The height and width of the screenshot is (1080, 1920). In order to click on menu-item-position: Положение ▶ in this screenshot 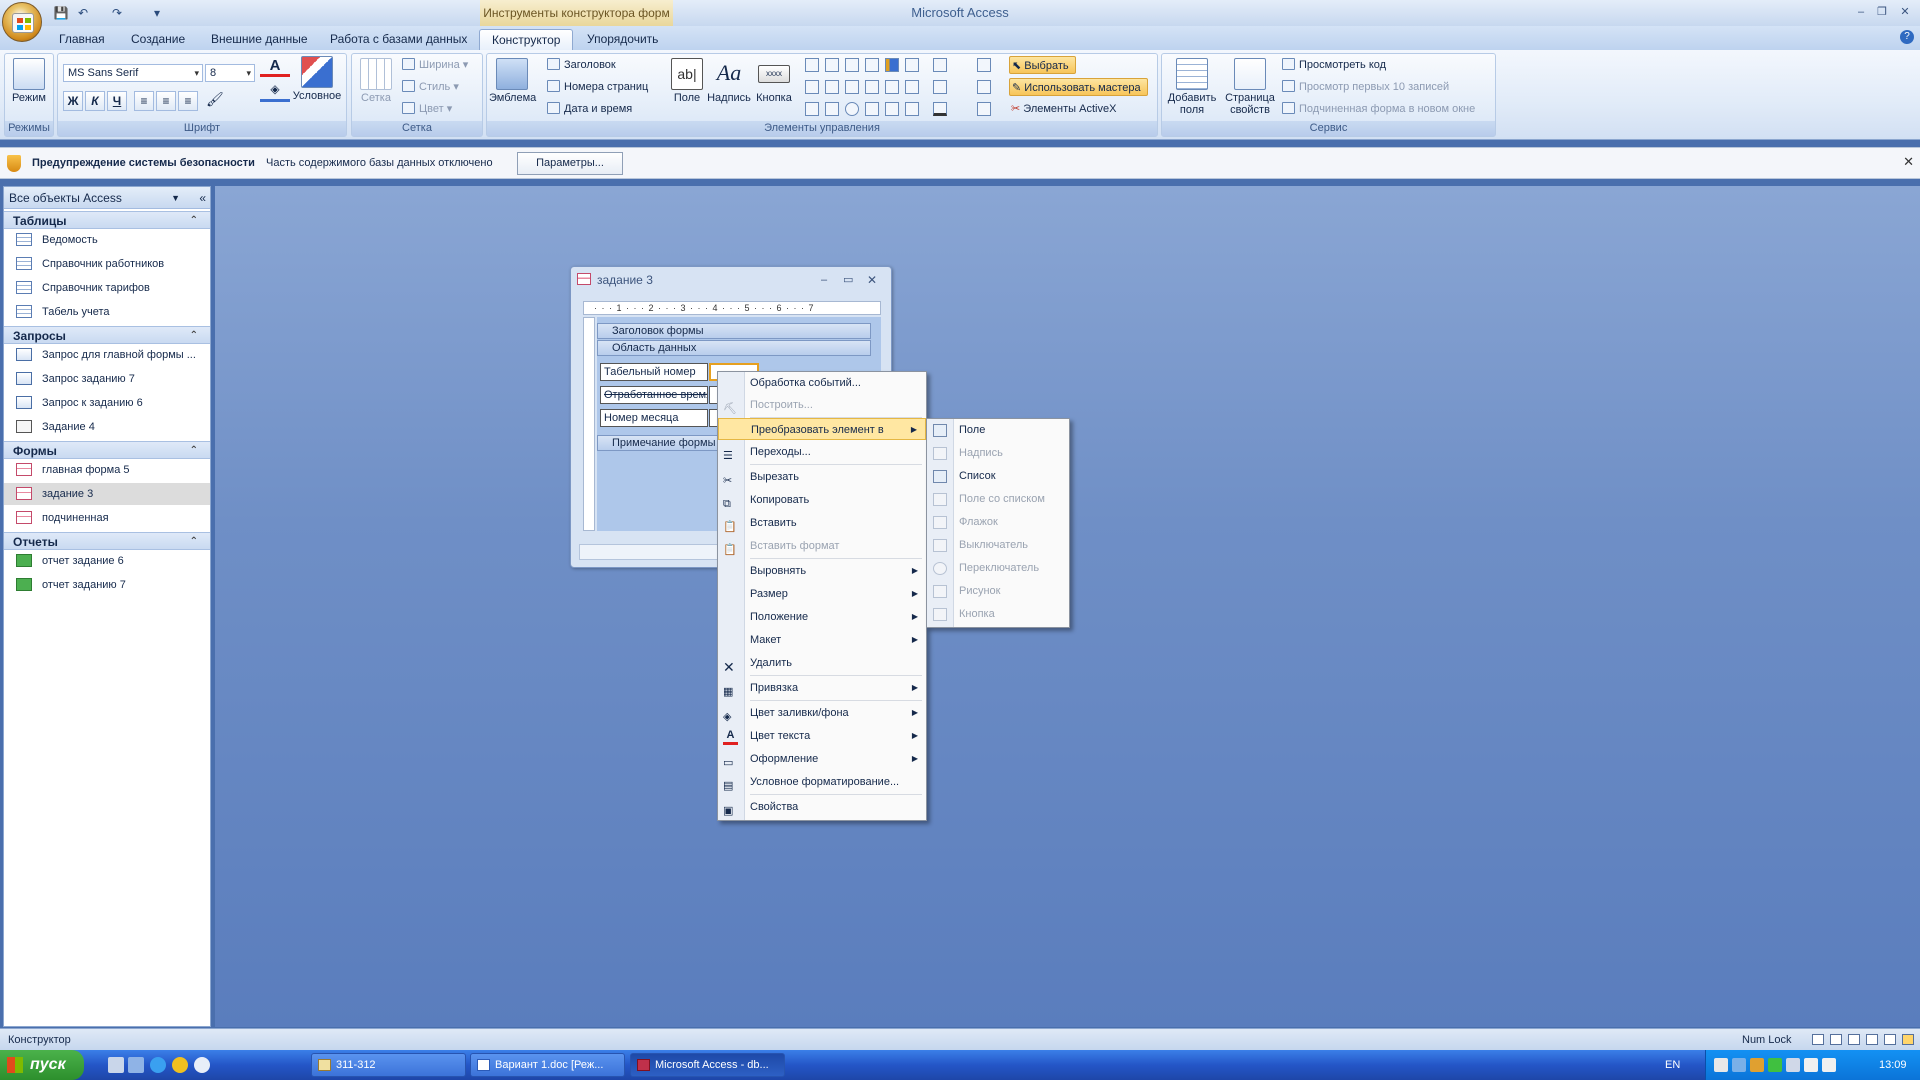, I will do `click(822, 617)`.